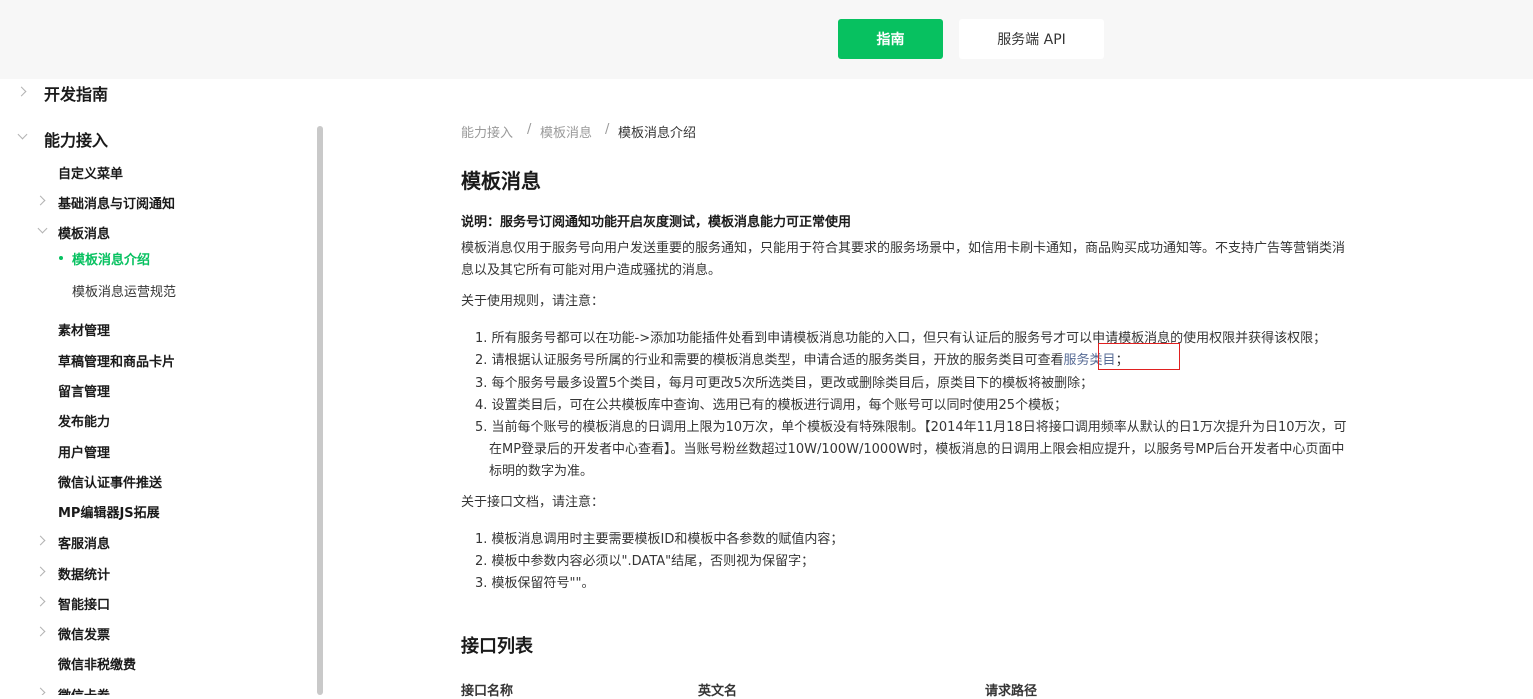 The image size is (1533, 699). Describe the element at coordinates (84, 633) in the screenshot. I see `sidebar-item-invoice: 微信发票` at that location.